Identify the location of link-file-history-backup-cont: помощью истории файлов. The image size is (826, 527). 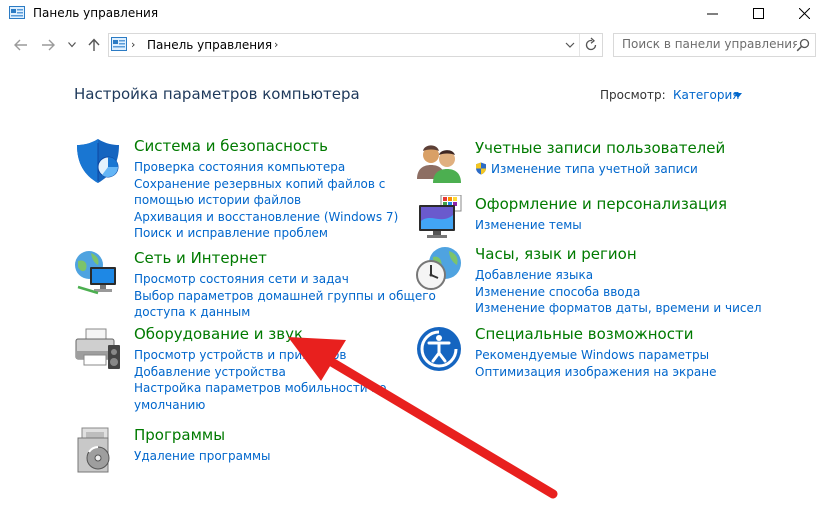
(266, 200).